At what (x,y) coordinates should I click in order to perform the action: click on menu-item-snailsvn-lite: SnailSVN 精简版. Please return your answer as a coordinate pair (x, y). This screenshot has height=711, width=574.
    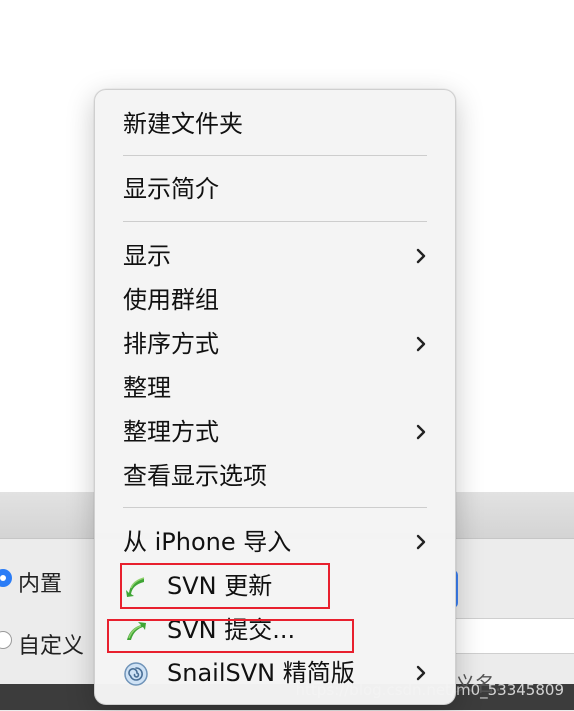
    Looking at the image, I should click on (276, 673).